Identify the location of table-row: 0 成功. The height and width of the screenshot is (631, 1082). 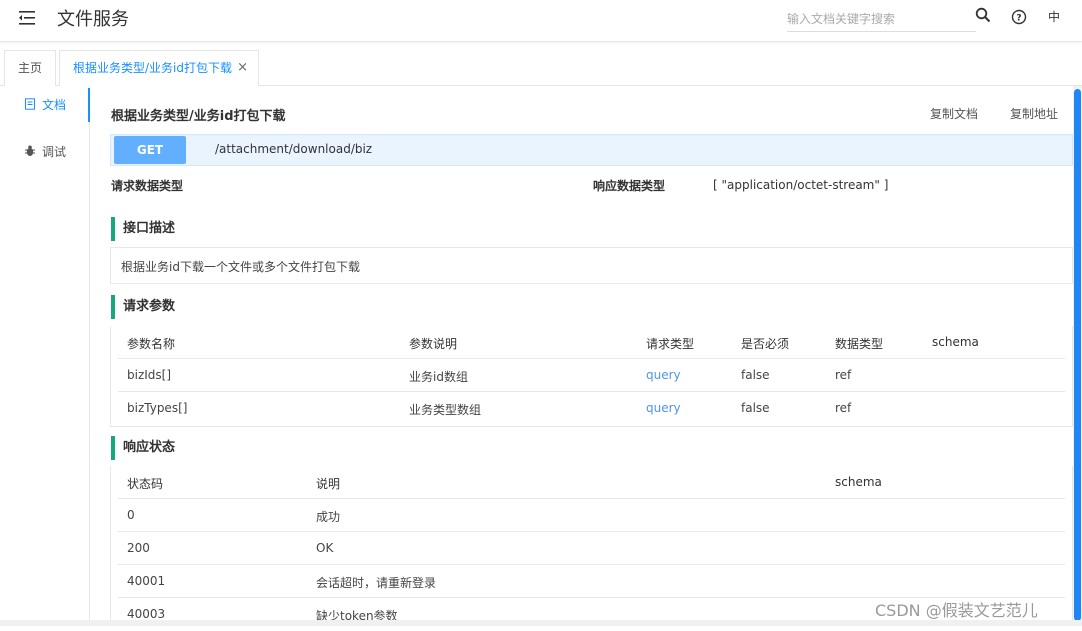
(591, 515).